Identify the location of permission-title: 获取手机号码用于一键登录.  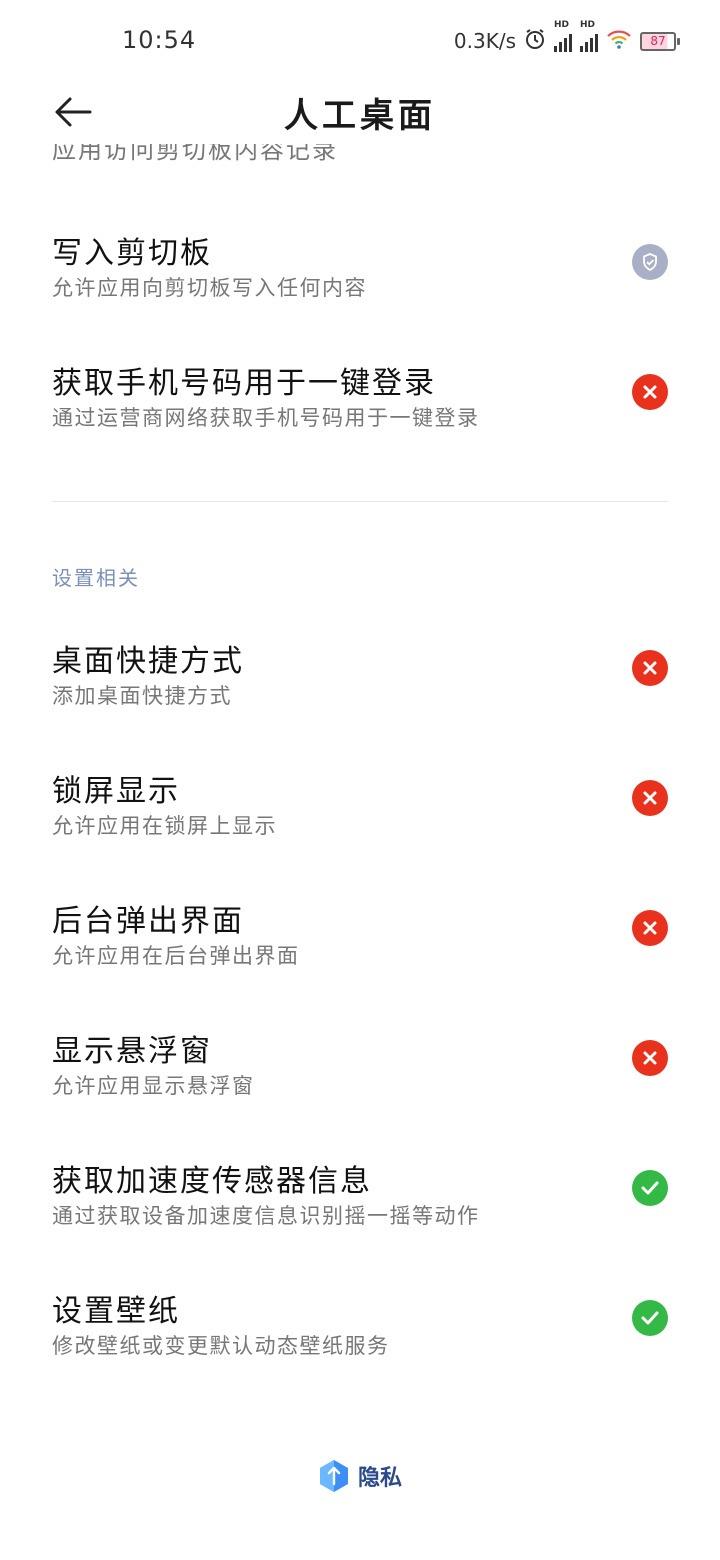
(244, 383).